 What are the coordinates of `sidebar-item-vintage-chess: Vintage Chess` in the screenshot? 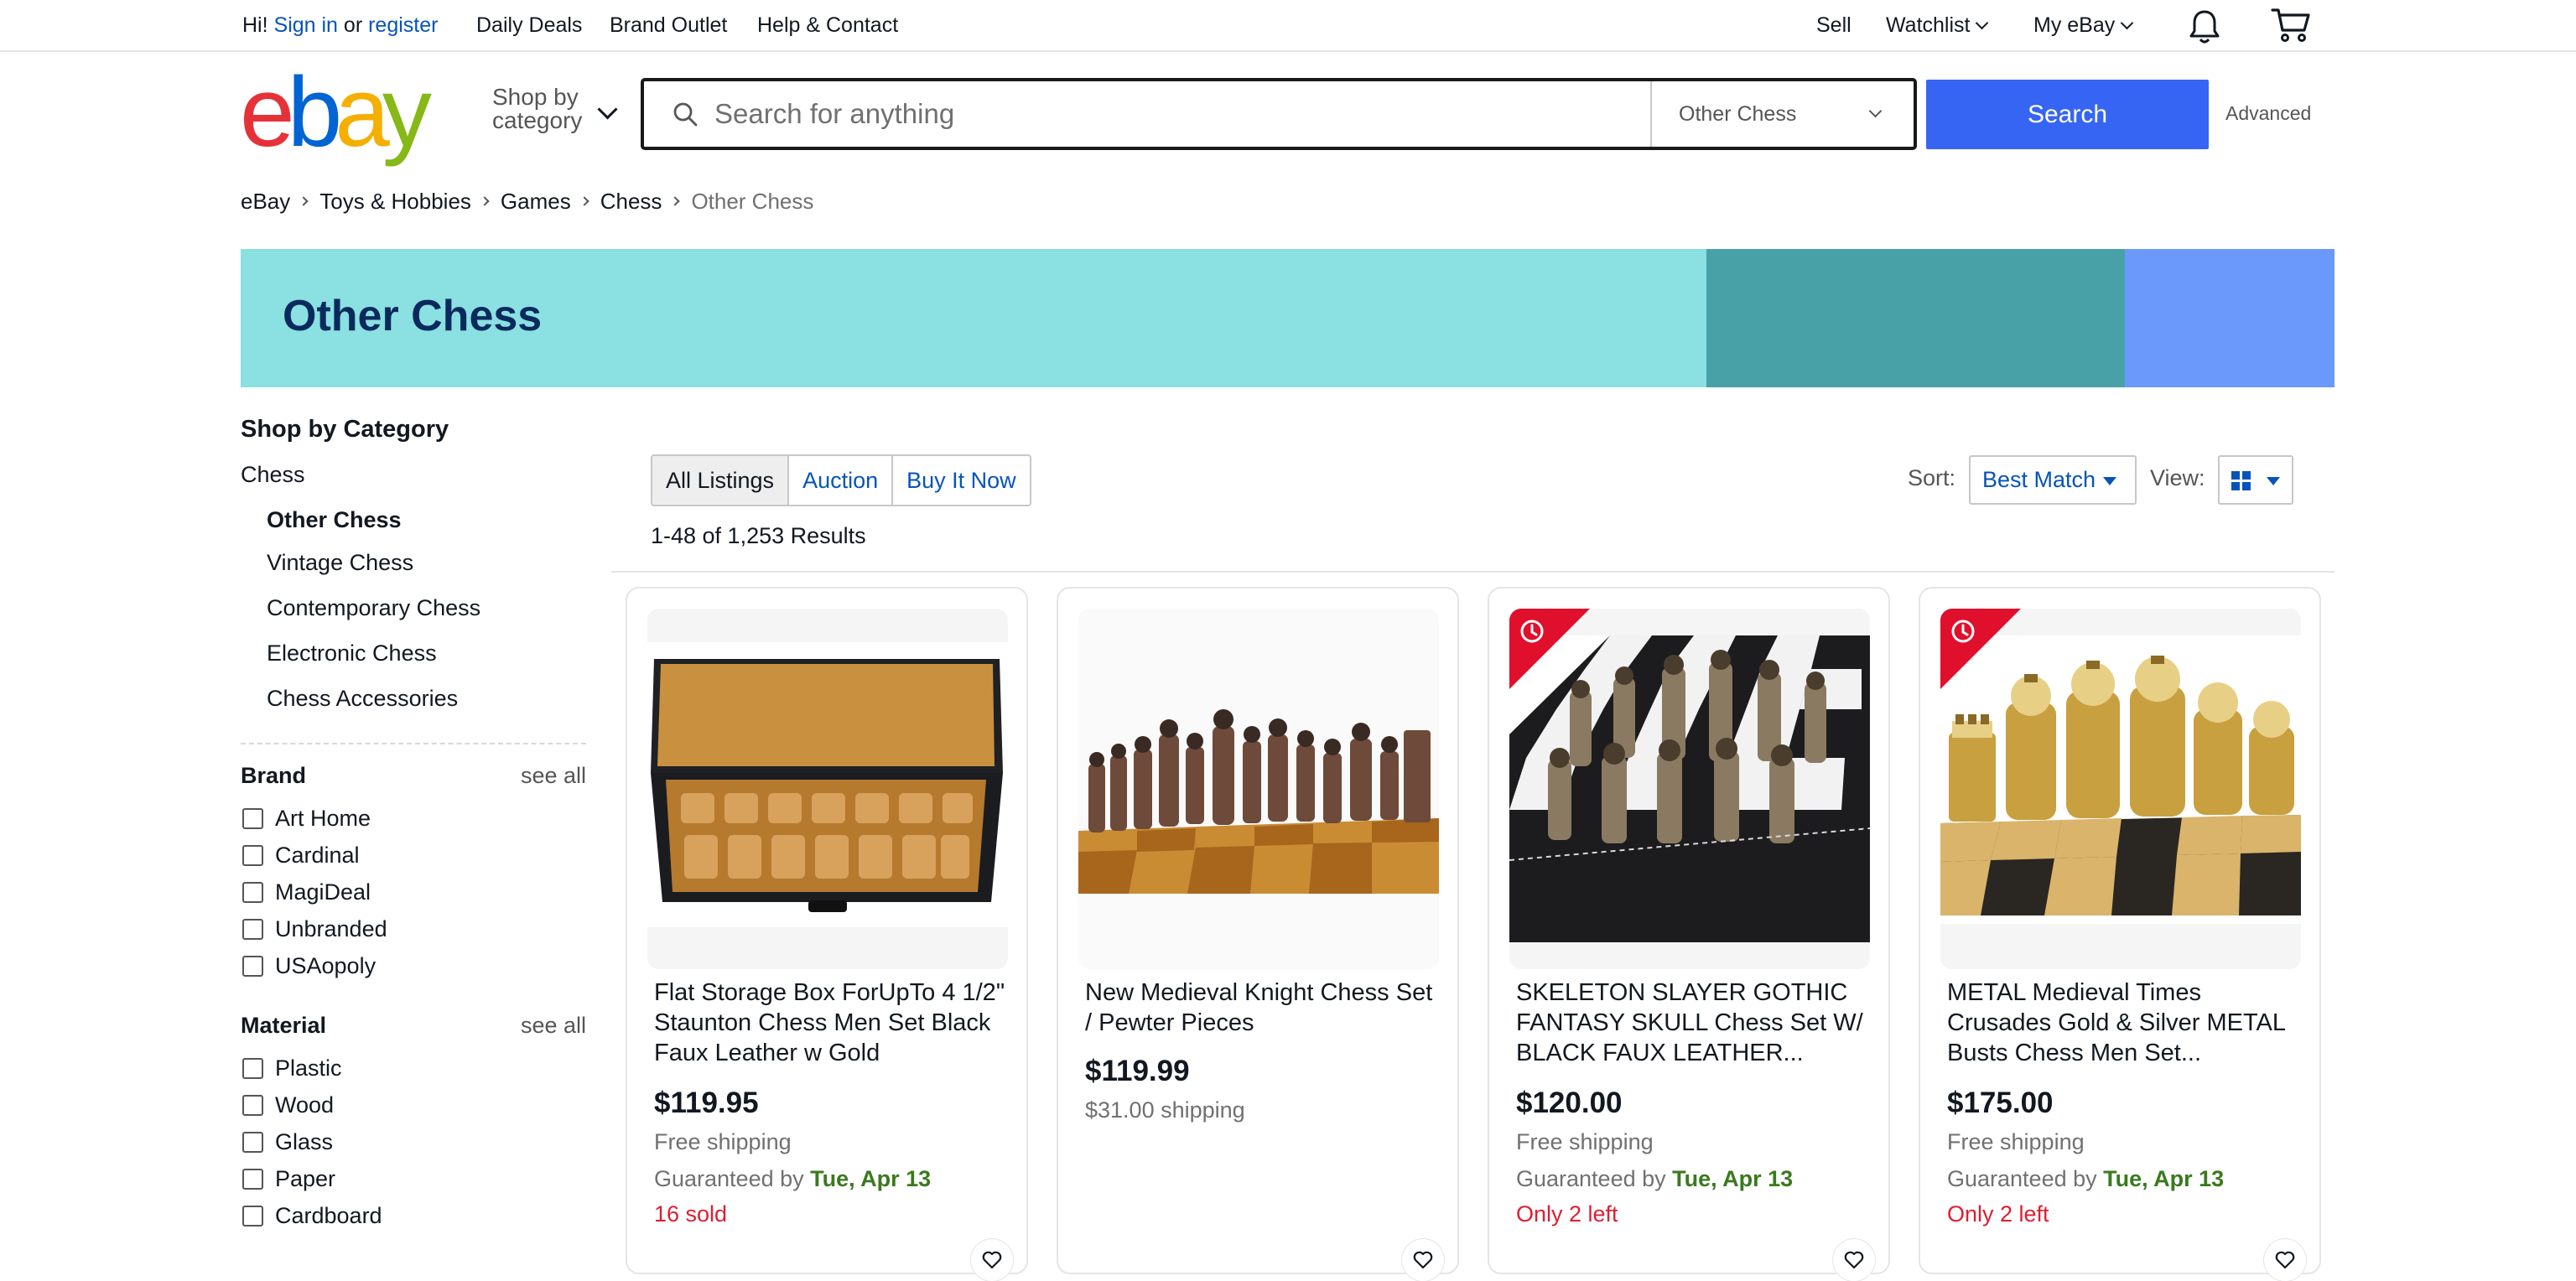 It's located at (340, 562).